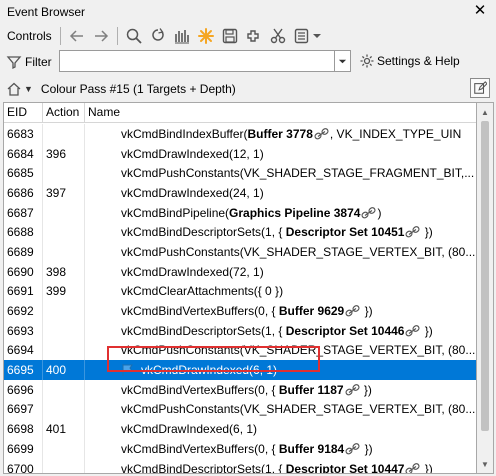 The width and height of the screenshot is (496, 476). I want to click on eid-cell: 6699, so click(23, 449).